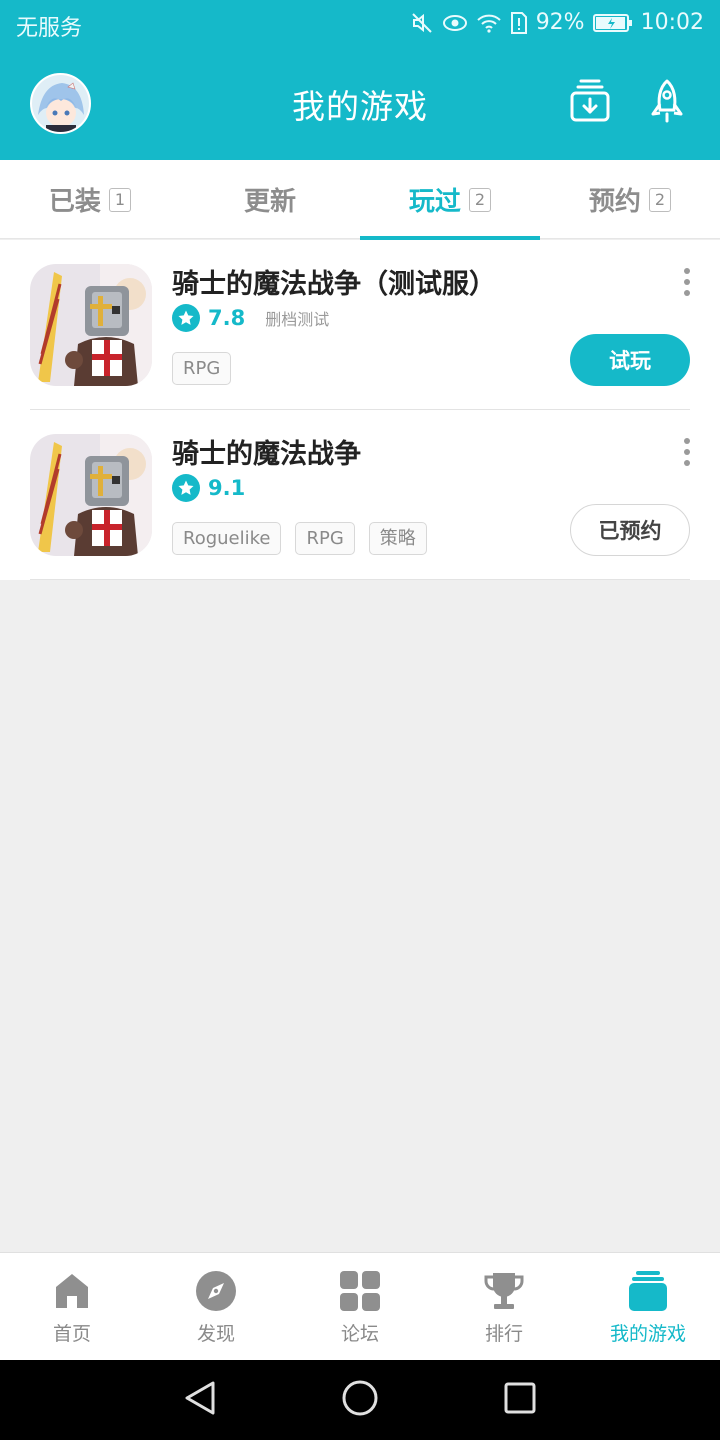 This screenshot has width=720, height=1440. I want to click on download-manager-button, so click(590, 103).